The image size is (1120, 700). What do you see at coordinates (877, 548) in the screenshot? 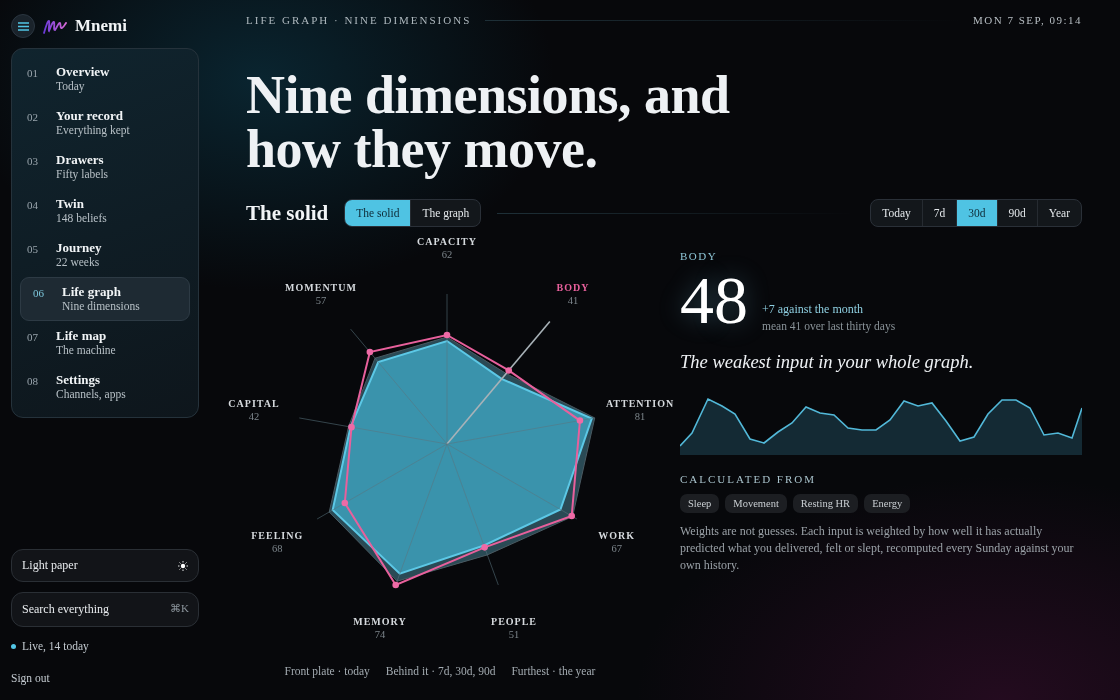
I see `note: Weights are not guesses. Each input is weighted by how well it has actually predicted what you delivered, felt or slept, recomputed every Sunday against your own history.` at bounding box center [877, 548].